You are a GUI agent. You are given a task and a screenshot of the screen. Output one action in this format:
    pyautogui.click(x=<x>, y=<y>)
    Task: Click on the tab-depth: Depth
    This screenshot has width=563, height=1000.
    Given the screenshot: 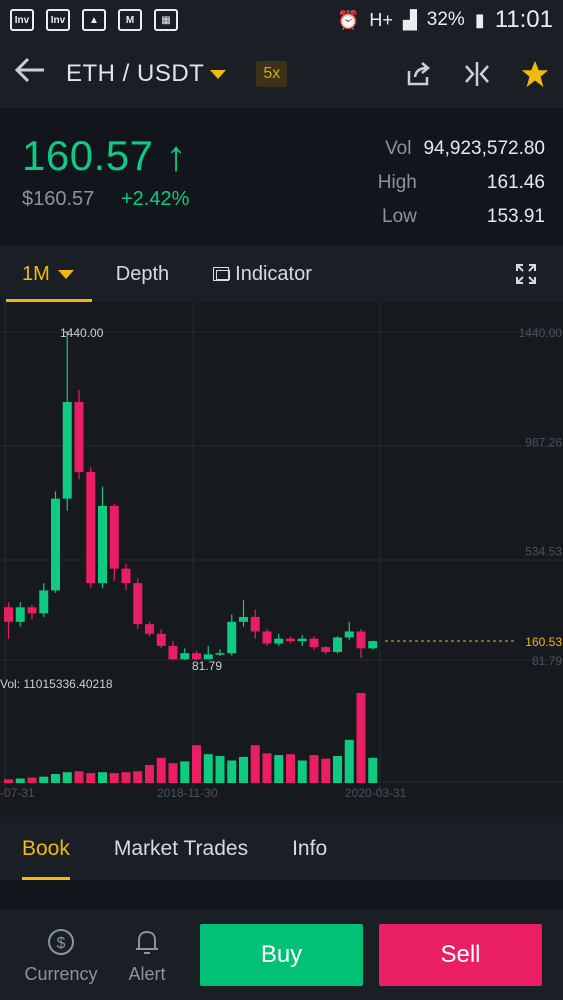 What is the action you would take?
    pyautogui.click(x=142, y=274)
    